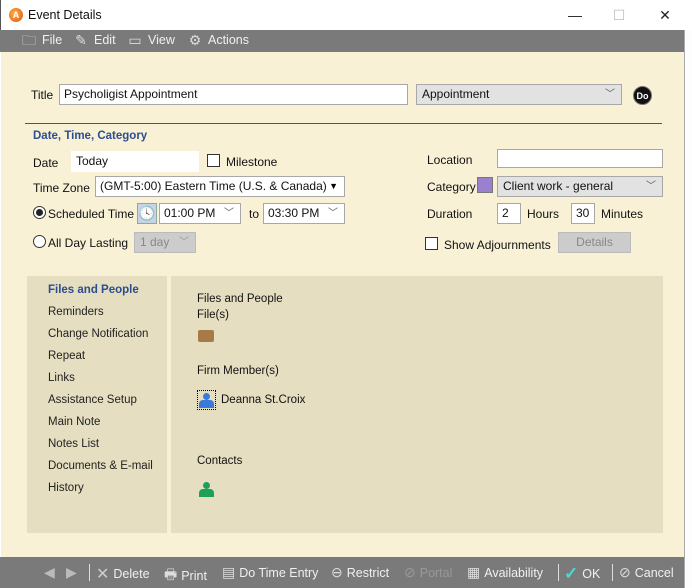 The height and width of the screenshot is (588, 692). I want to click on all-day-label: All Day Lasting, so click(88, 243).